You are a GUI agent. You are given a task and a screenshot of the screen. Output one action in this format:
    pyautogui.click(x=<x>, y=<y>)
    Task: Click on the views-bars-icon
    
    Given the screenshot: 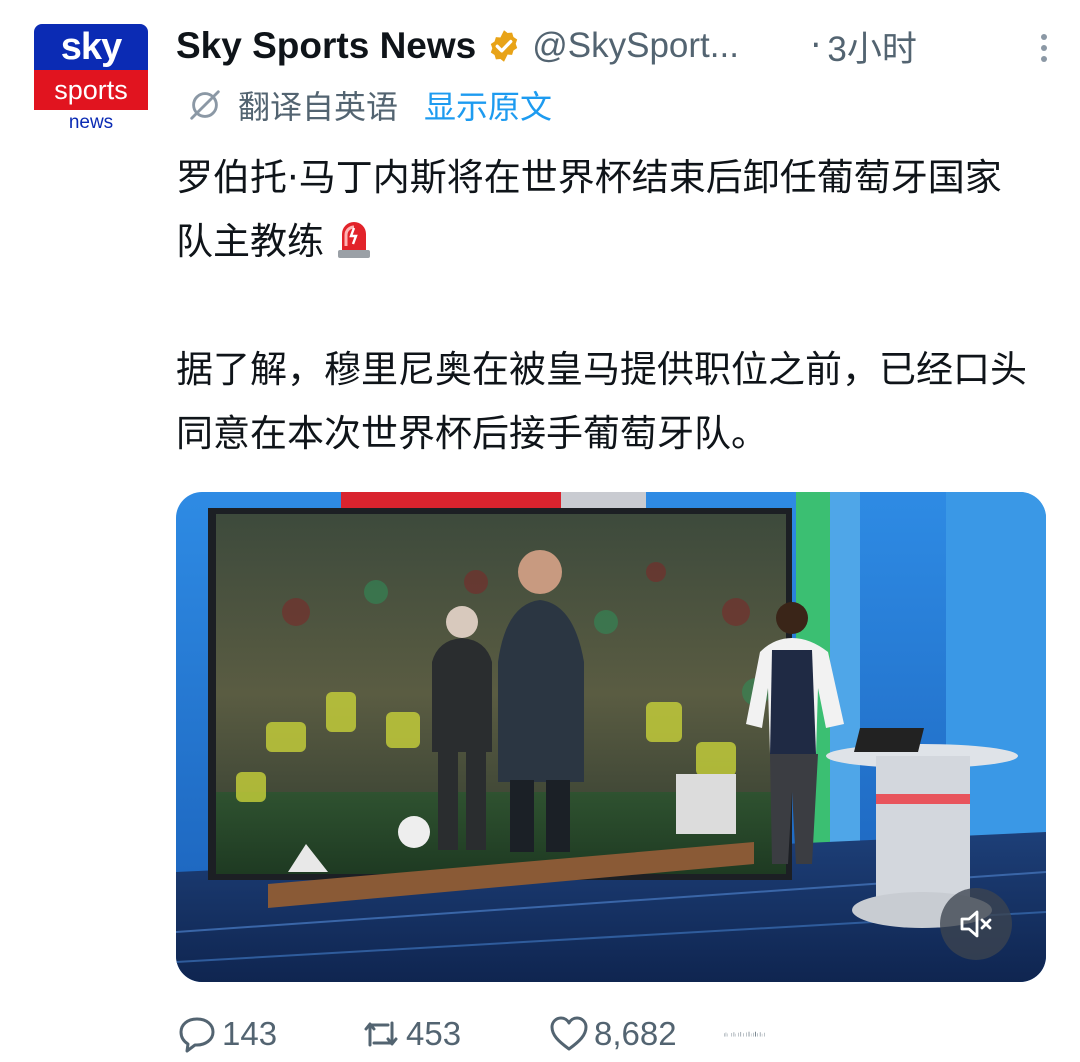 What is the action you would take?
    pyautogui.click(x=744, y=1034)
    